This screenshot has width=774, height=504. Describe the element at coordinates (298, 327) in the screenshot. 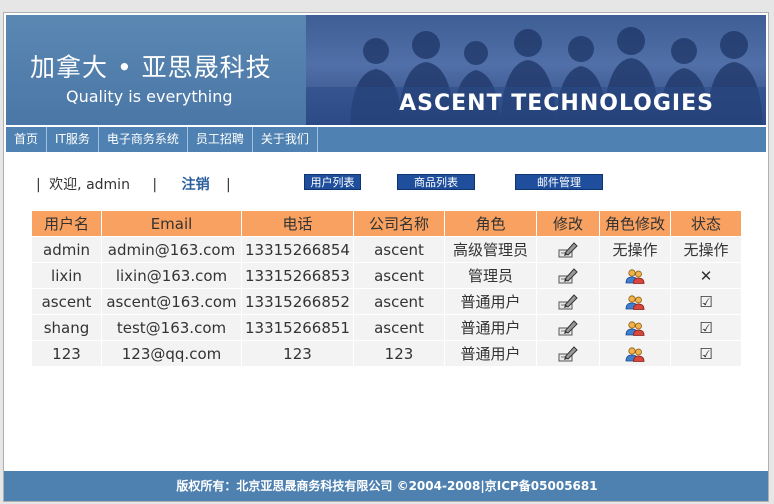

I see `phone-cell: 13315266851` at that location.